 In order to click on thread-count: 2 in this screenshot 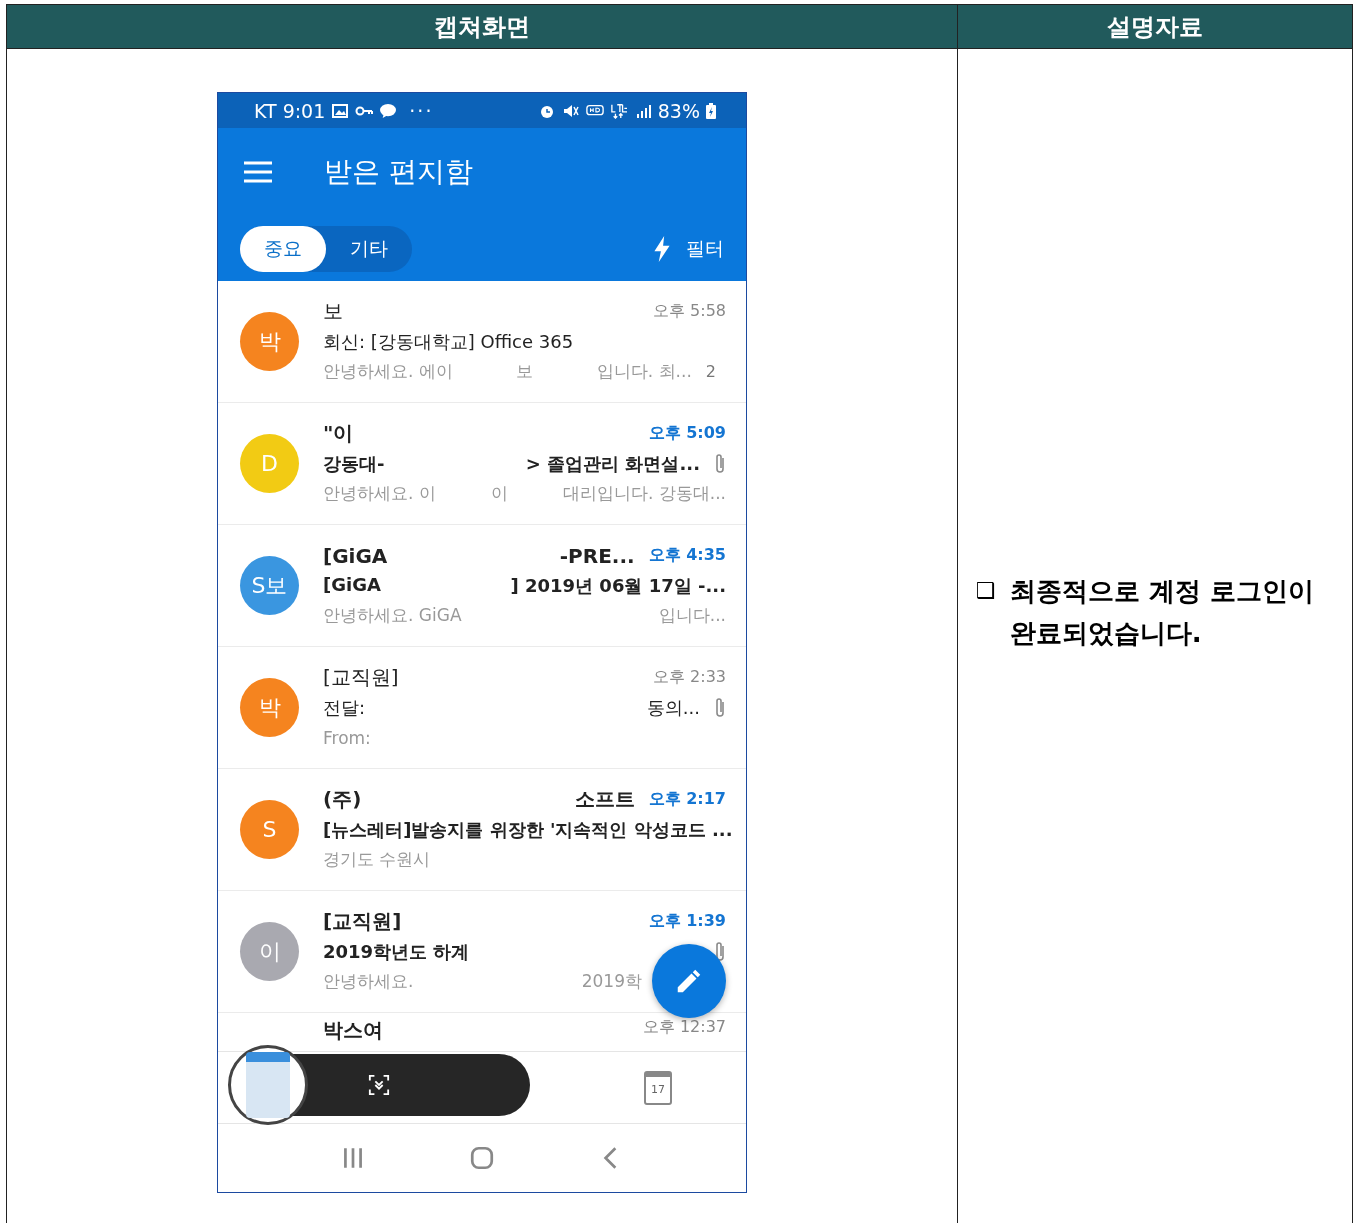, I will do `click(710, 371)`.